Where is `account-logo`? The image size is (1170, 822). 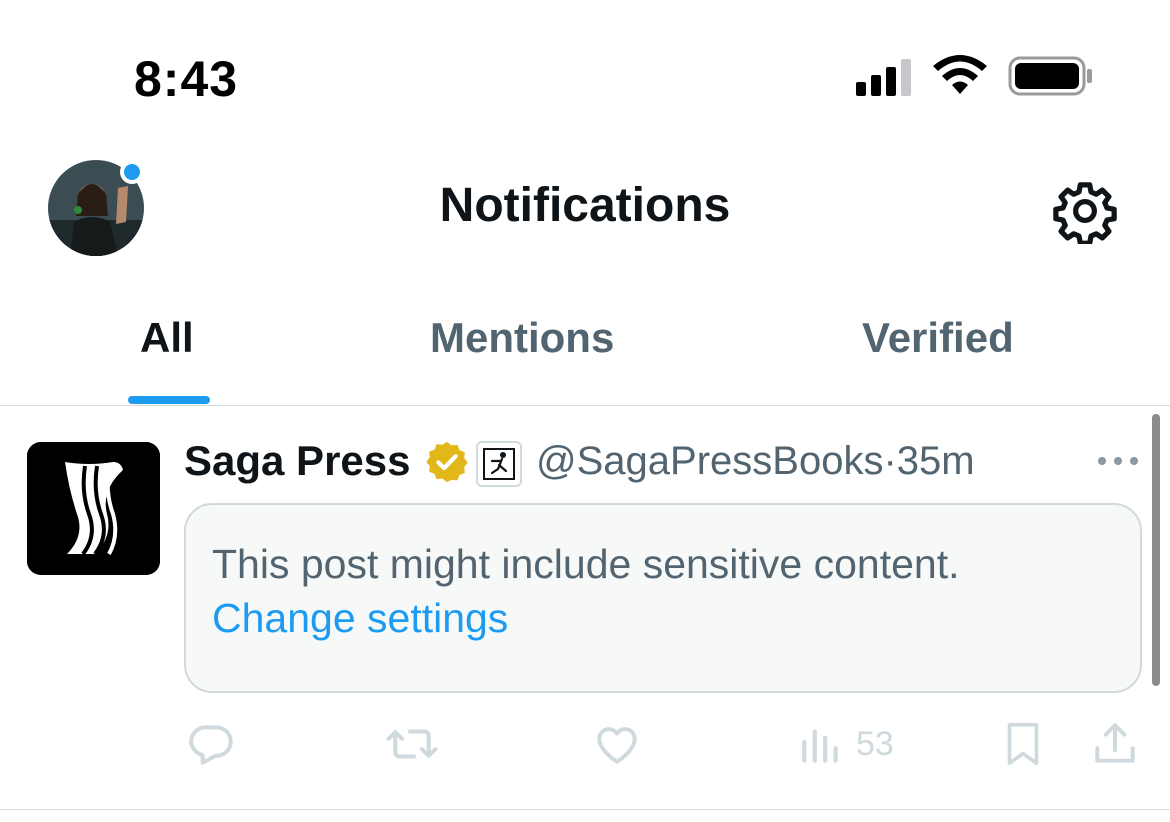 account-logo is located at coordinates (93, 508).